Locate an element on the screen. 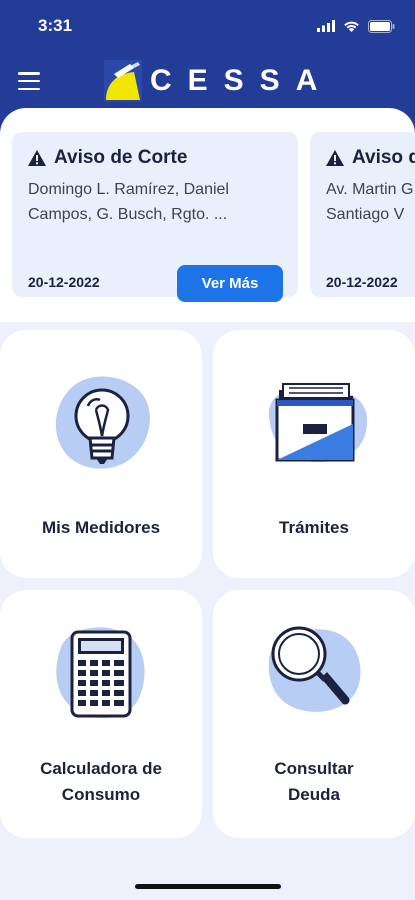 This screenshot has width=415, height=900. tile-consultar-deuda: Consultar Deuda is located at coordinates (314, 714).